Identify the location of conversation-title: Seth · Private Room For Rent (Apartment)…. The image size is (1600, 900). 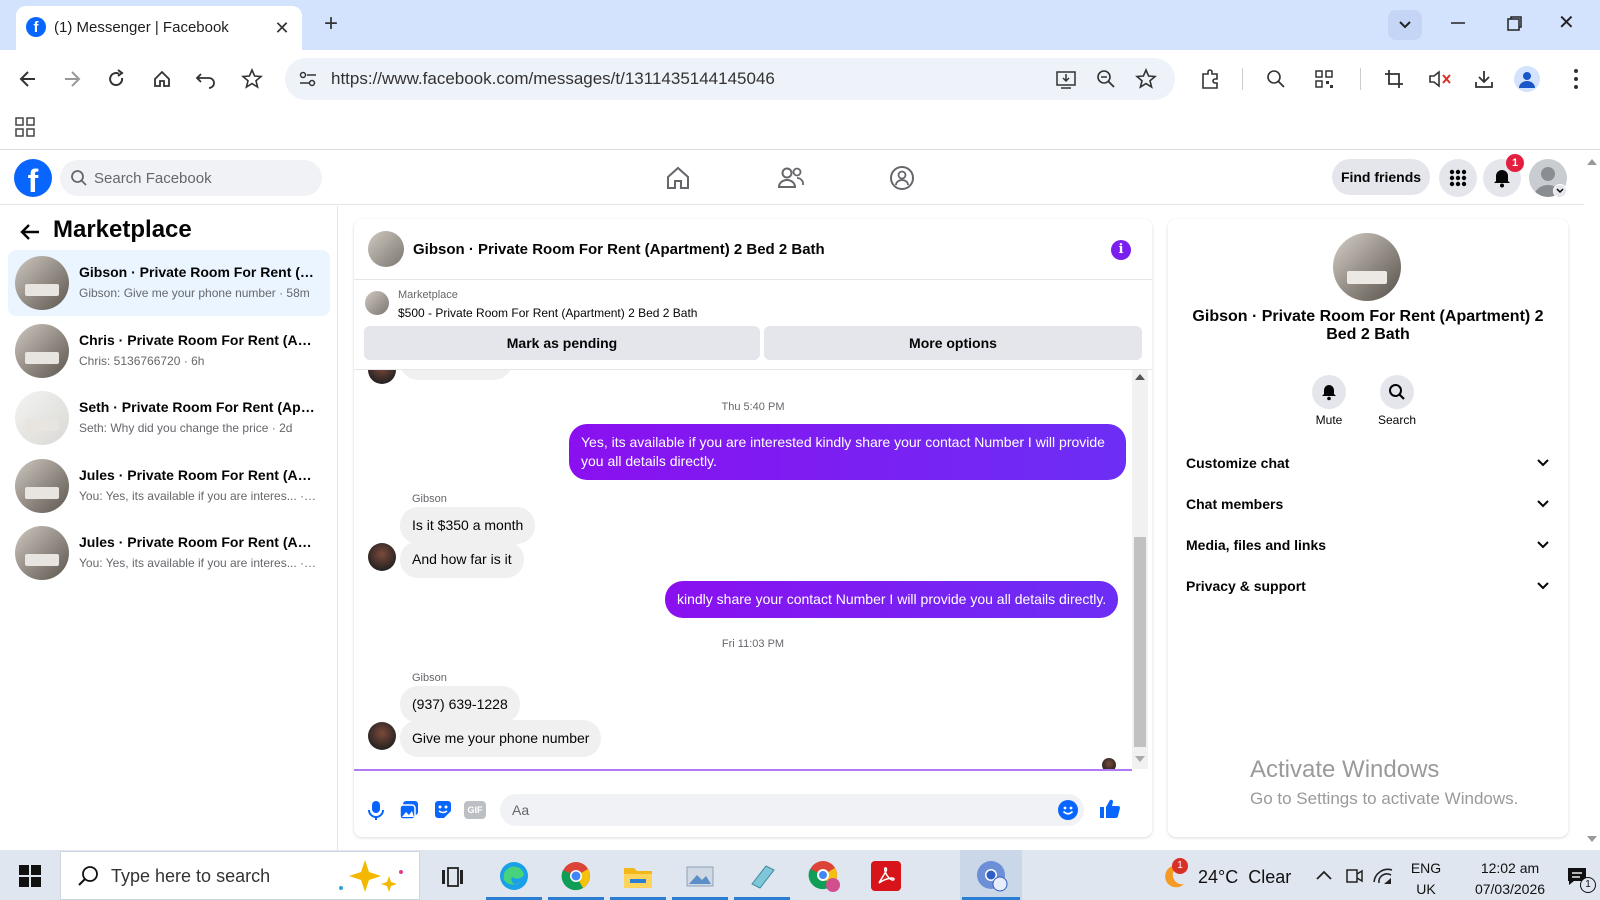
(199, 407).